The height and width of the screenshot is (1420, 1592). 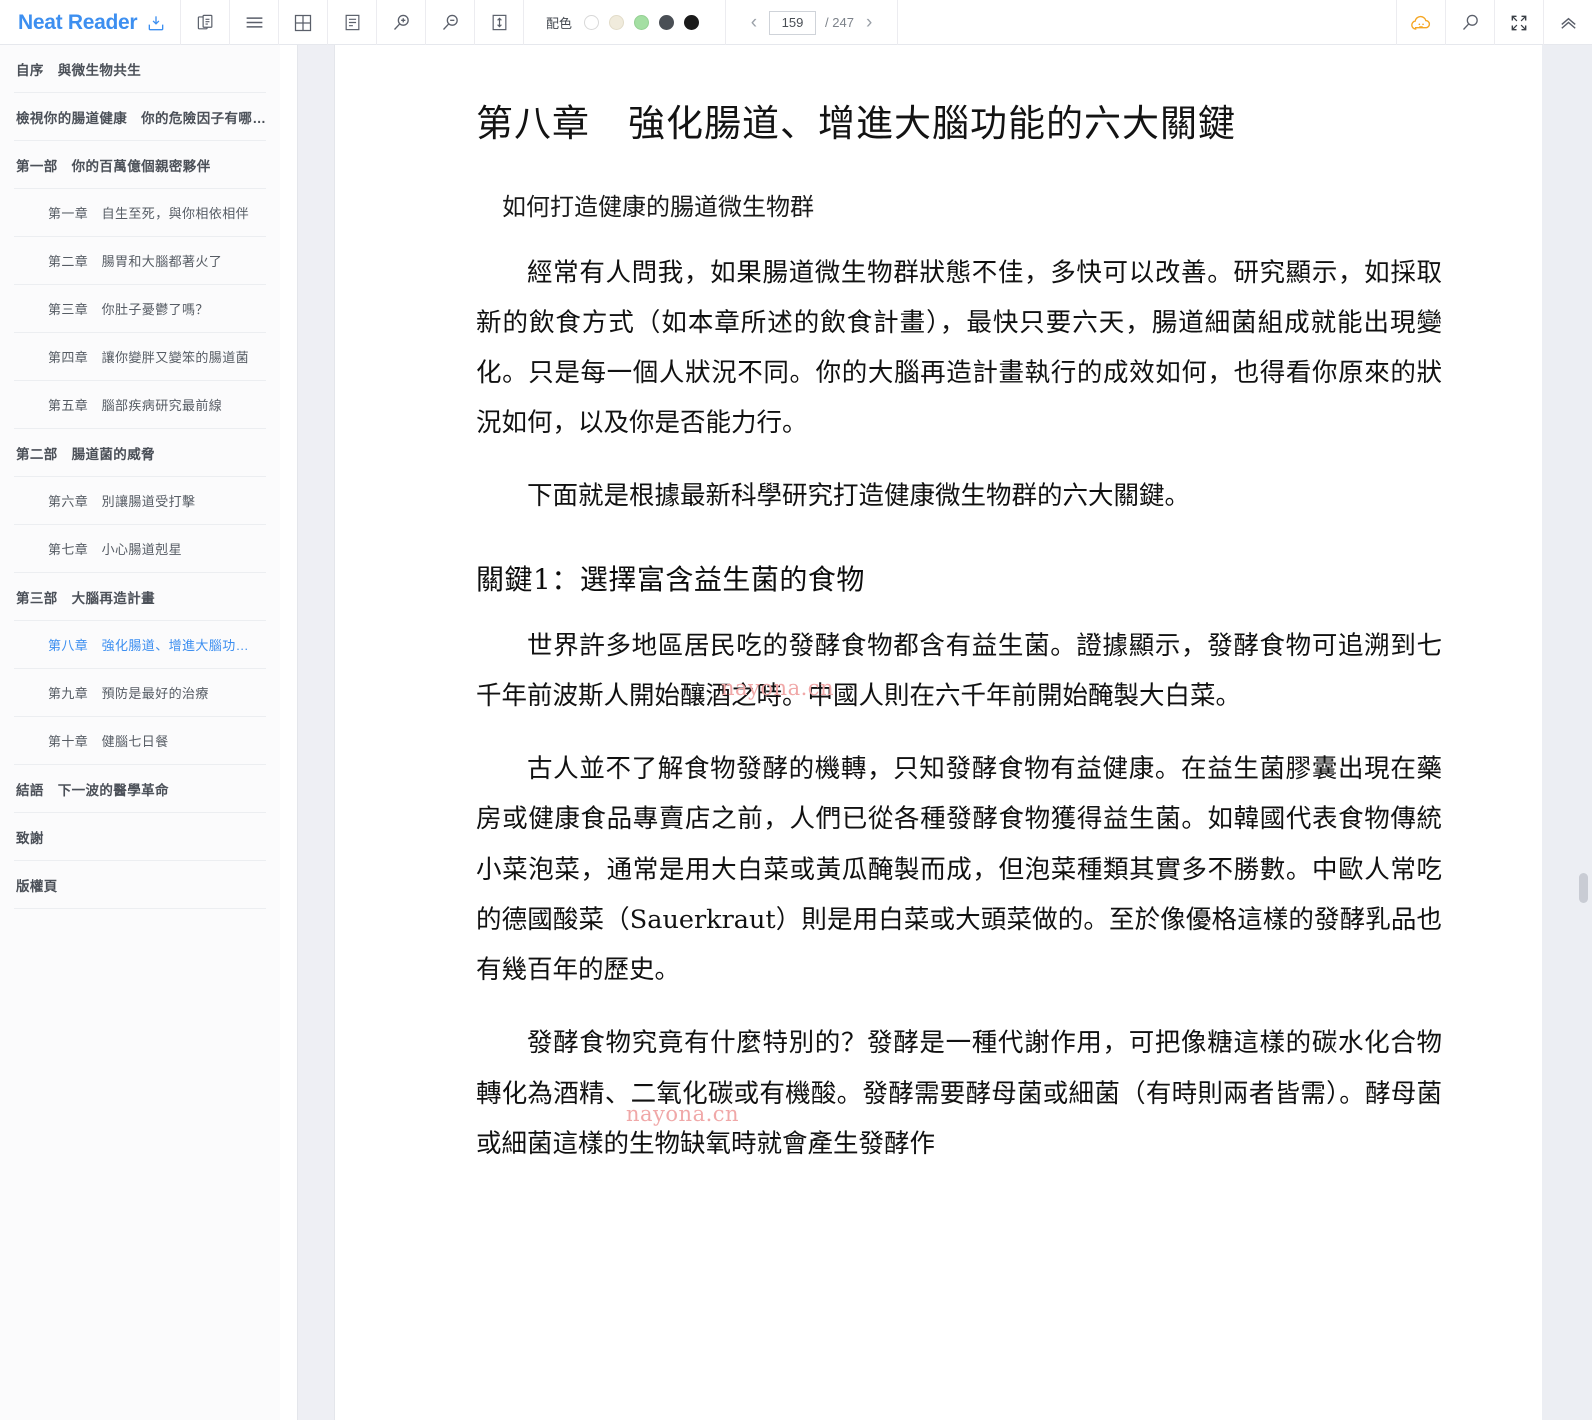 What do you see at coordinates (156, 23) in the screenshot?
I see `save-download-icon` at bounding box center [156, 23].